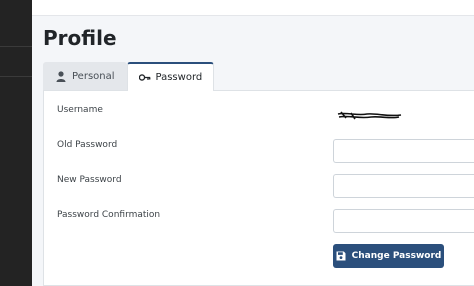 The image size is (474, 286). I want to click on profile-tabs: Personal Password, so click(129, 76).